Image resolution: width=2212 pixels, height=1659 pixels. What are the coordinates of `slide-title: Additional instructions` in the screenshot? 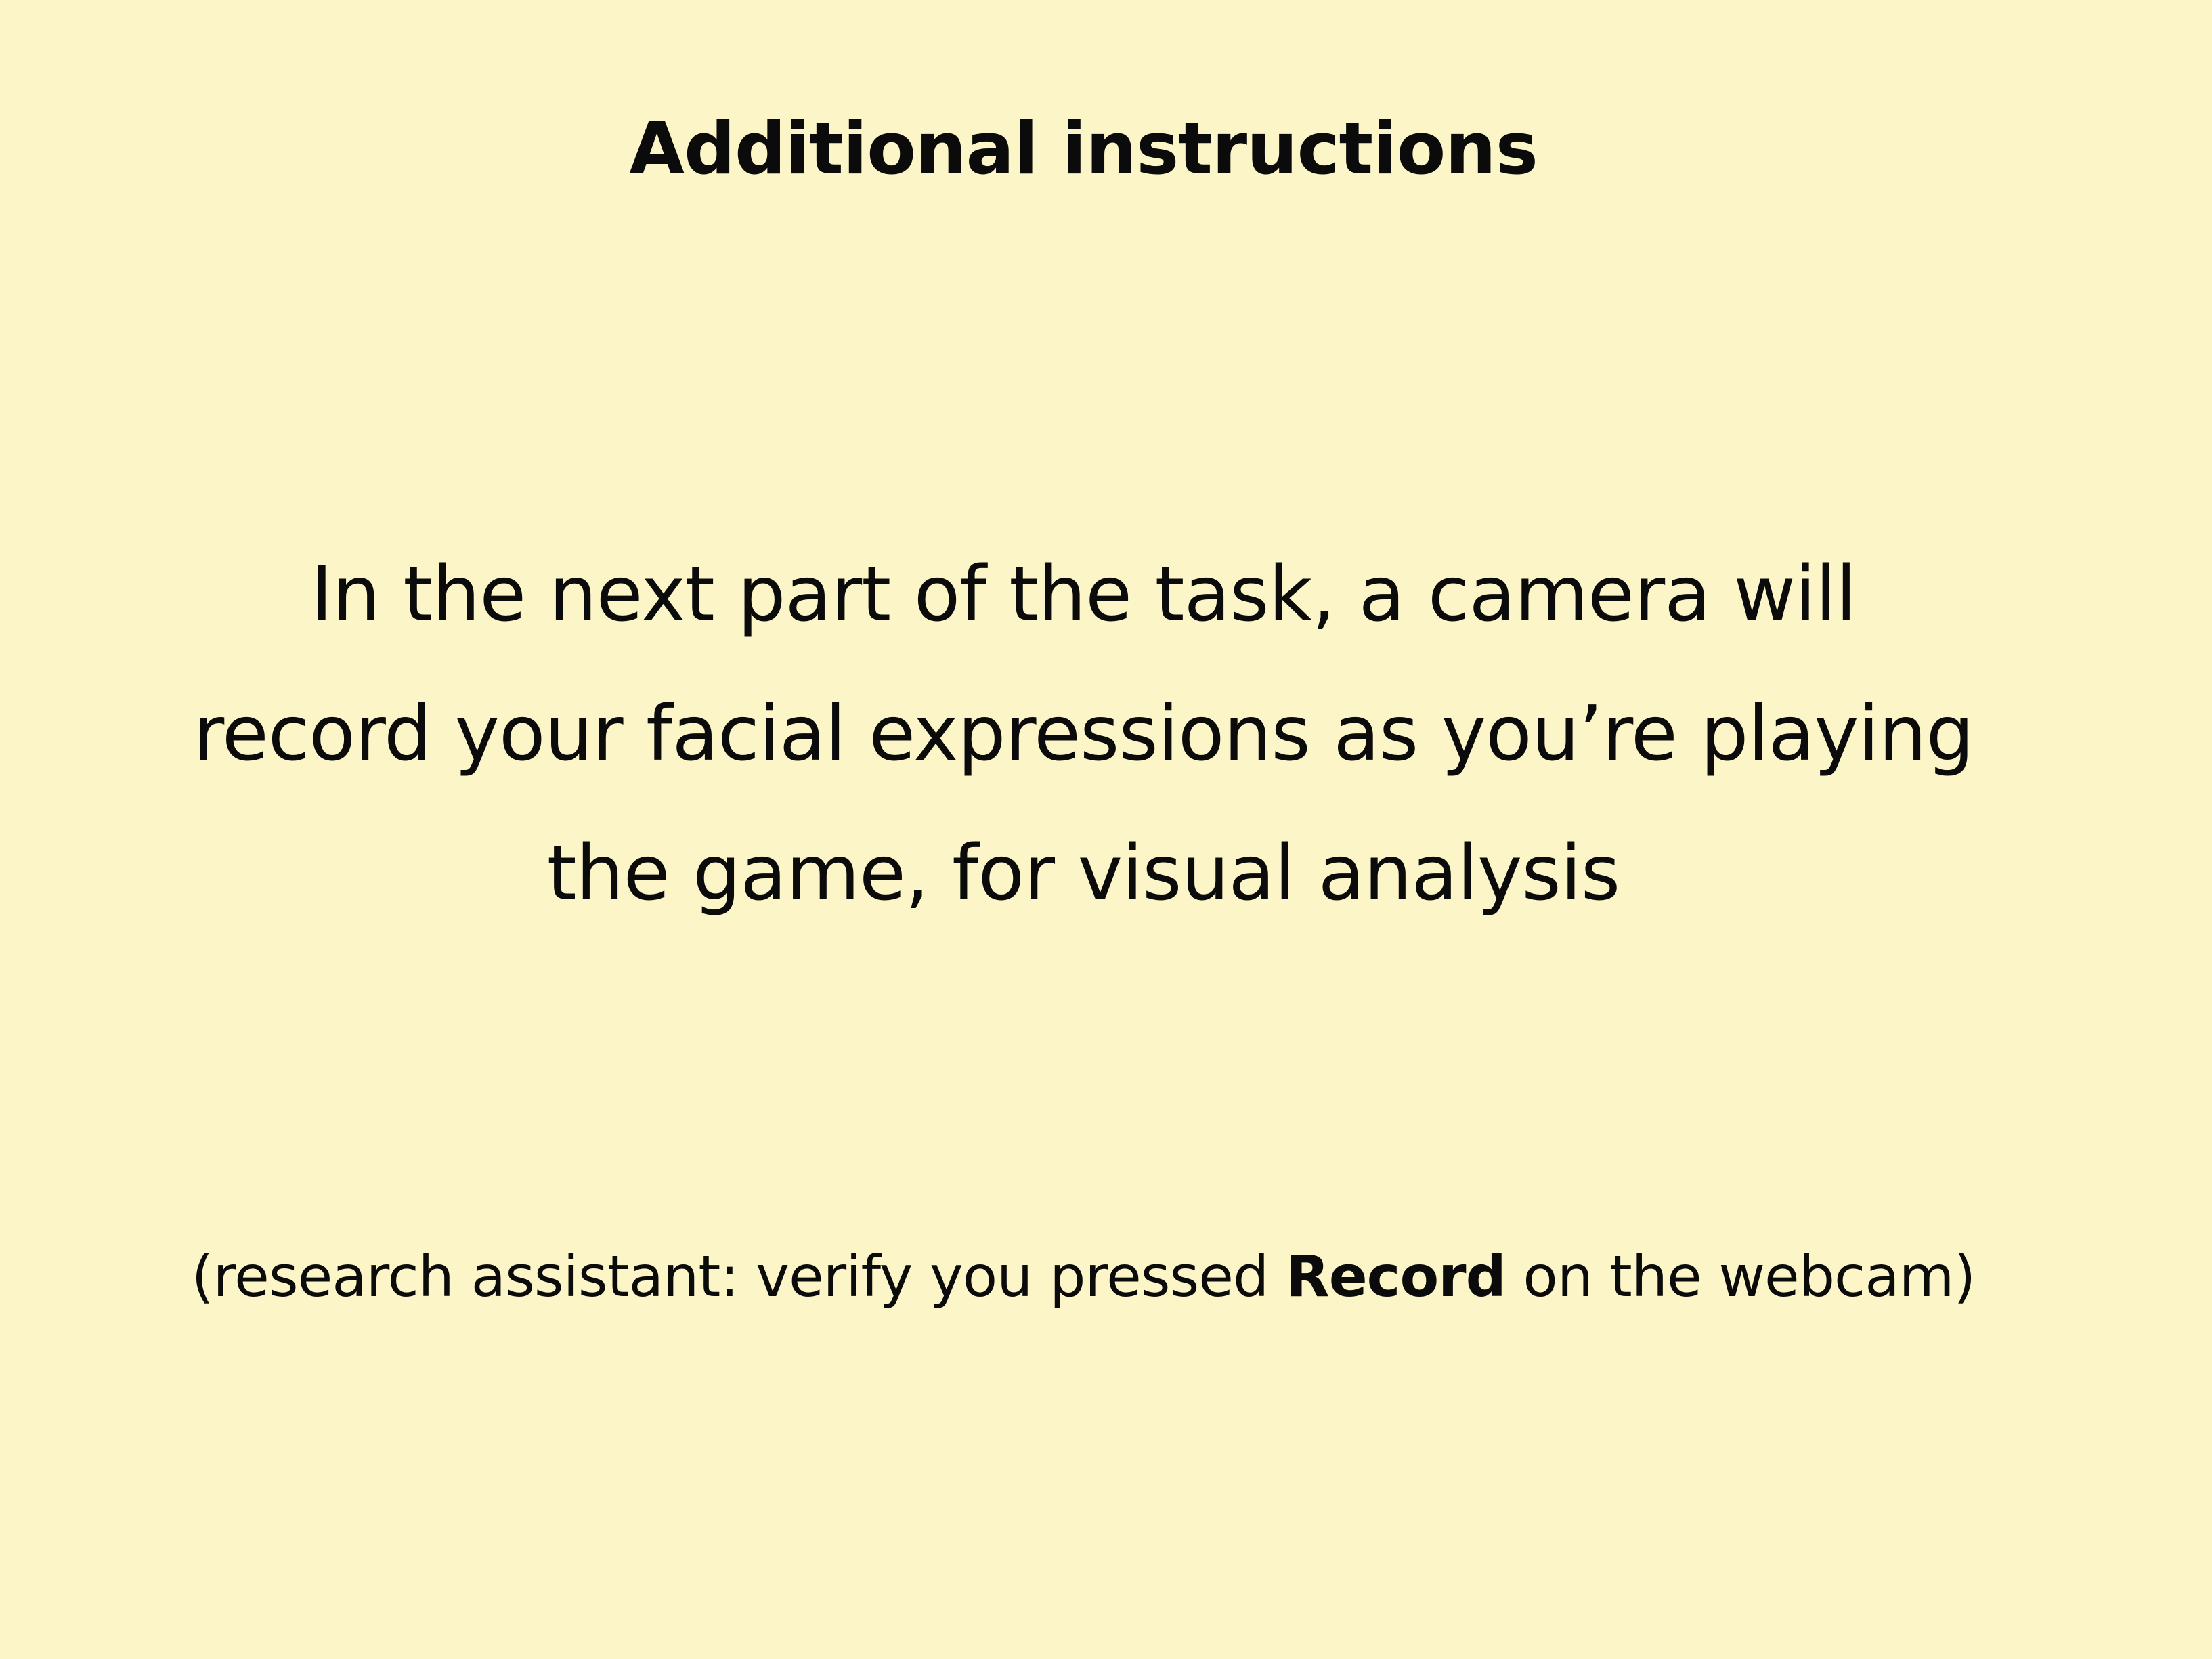 It's located at (1083, 148).